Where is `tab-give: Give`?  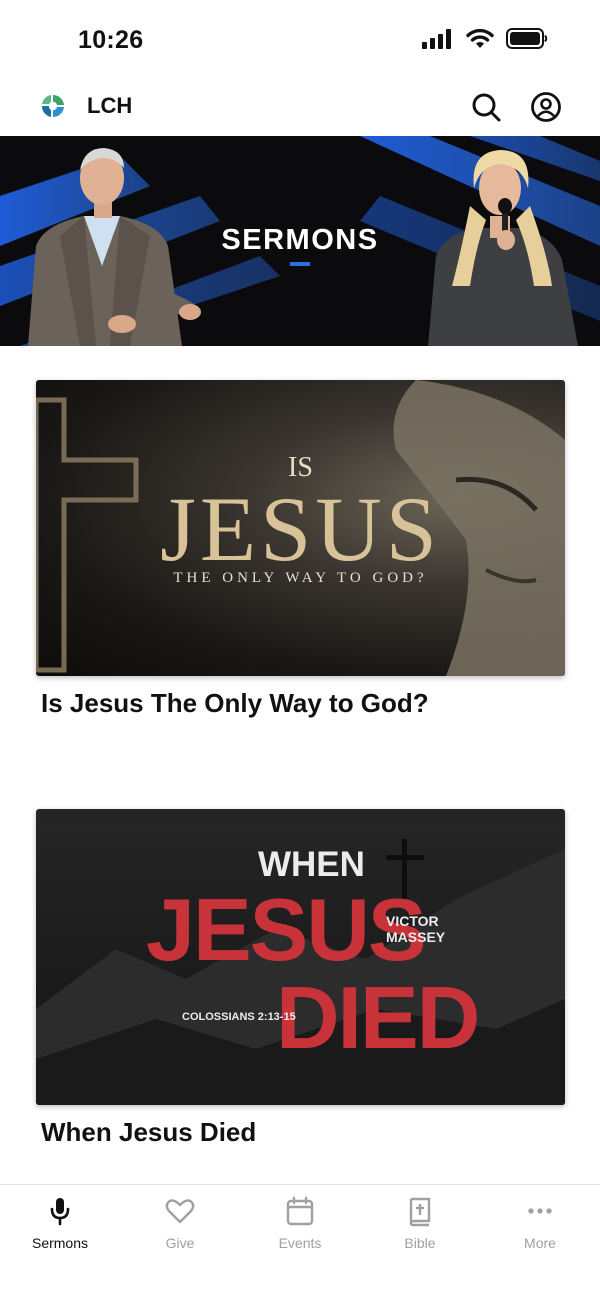 tab-give: Give is located at coordinates (180, 1223).